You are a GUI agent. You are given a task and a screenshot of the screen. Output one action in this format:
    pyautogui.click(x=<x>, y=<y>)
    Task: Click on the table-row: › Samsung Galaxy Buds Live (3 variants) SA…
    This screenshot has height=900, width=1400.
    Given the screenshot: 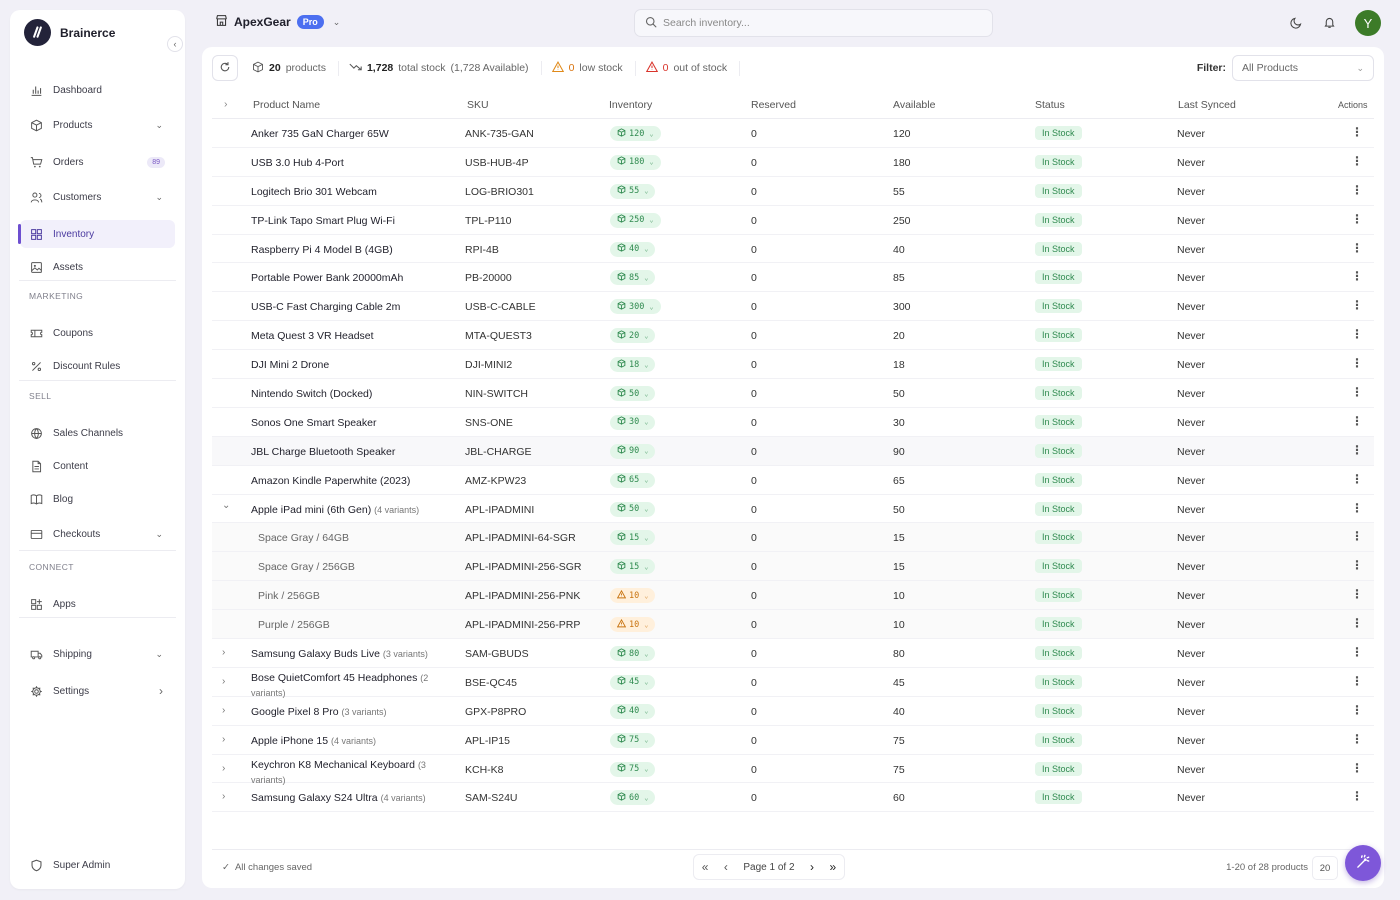 What is the action you would take?
    pyautogui.click(x=793, y=653)
    